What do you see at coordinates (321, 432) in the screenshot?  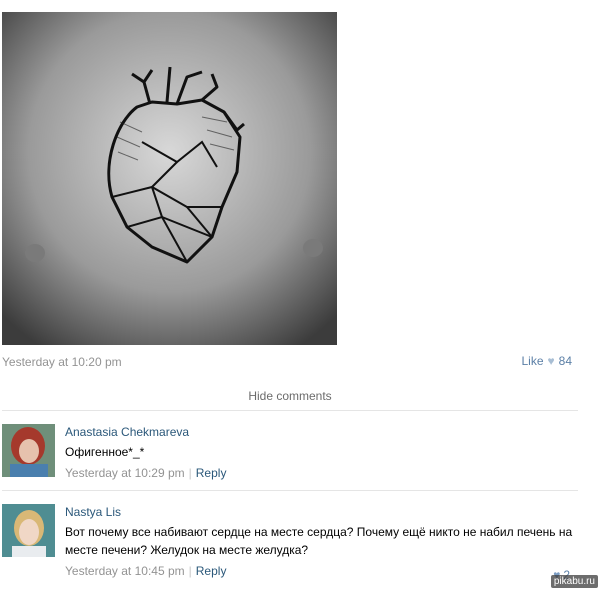 I see `comment-author: Anastasia Chekmareva` at bounding box center [321, 432].